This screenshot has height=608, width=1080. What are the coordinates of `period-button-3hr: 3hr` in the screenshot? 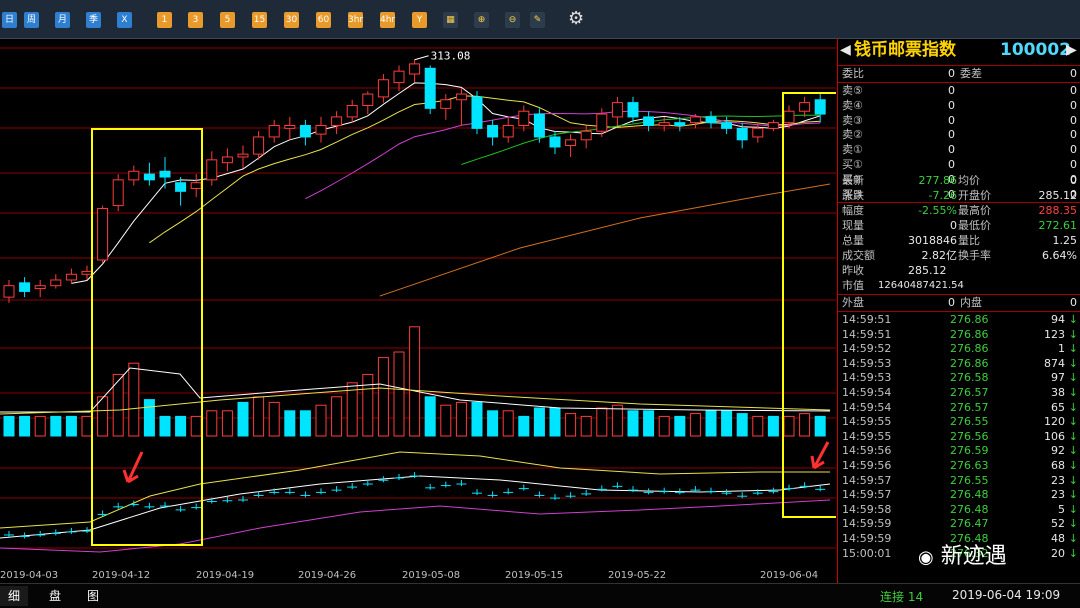 It's located at (355, 20).